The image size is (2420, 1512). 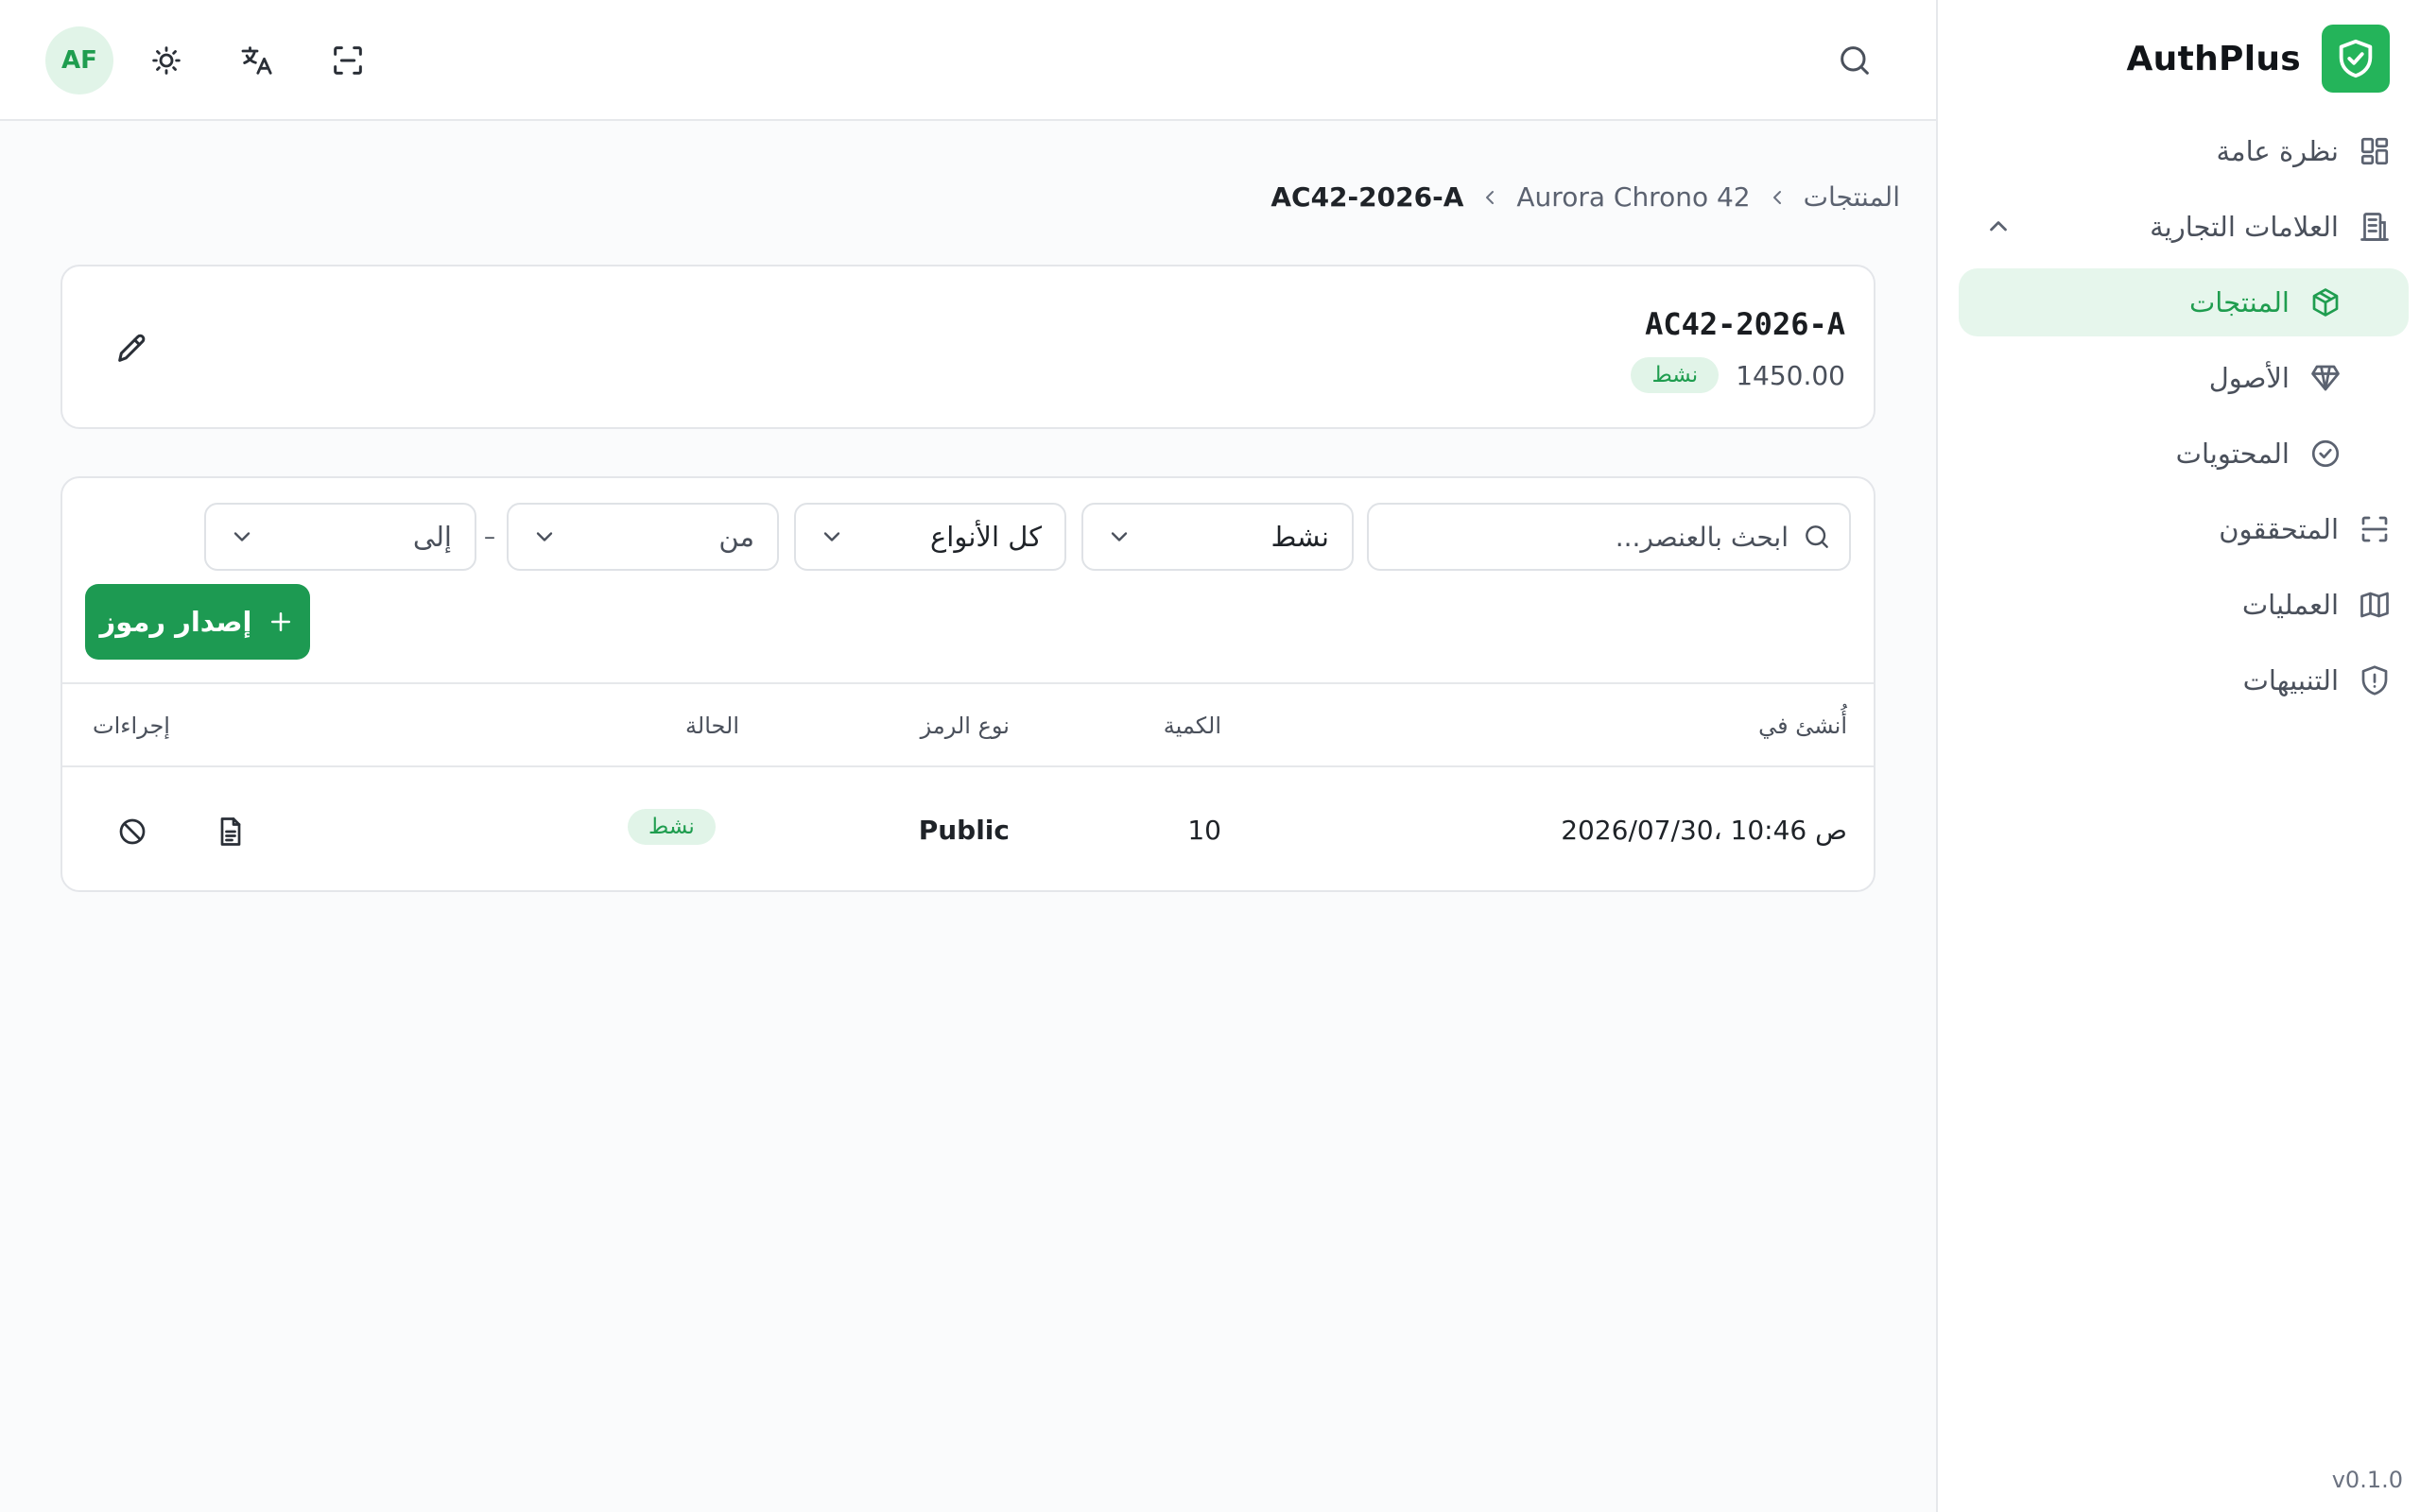 I want to click on sidebar-item-label: المحتويات, so click(x=2232, y=454).